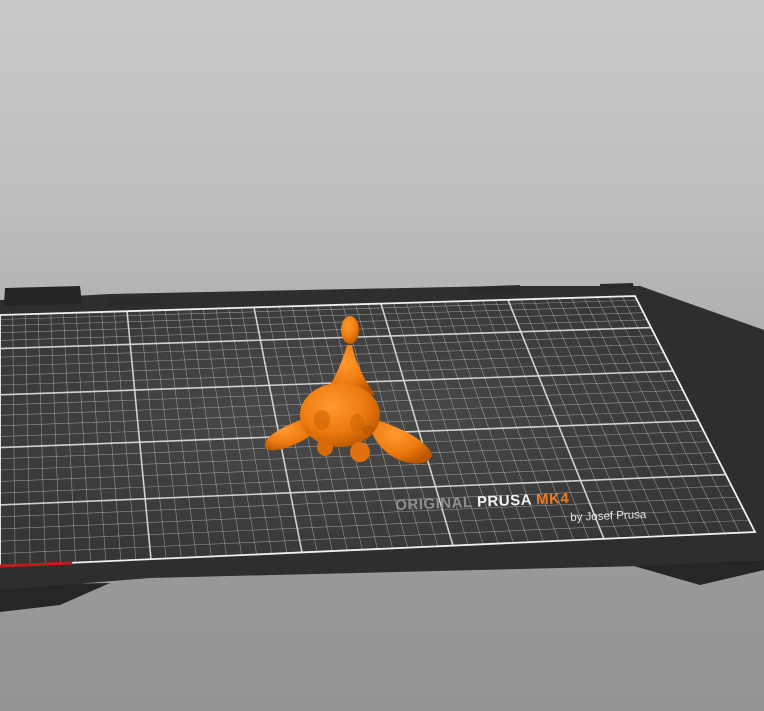 The width and height of the screenshot is (764, 711). I want to click on brand-model: MK4, so click(552, 499).